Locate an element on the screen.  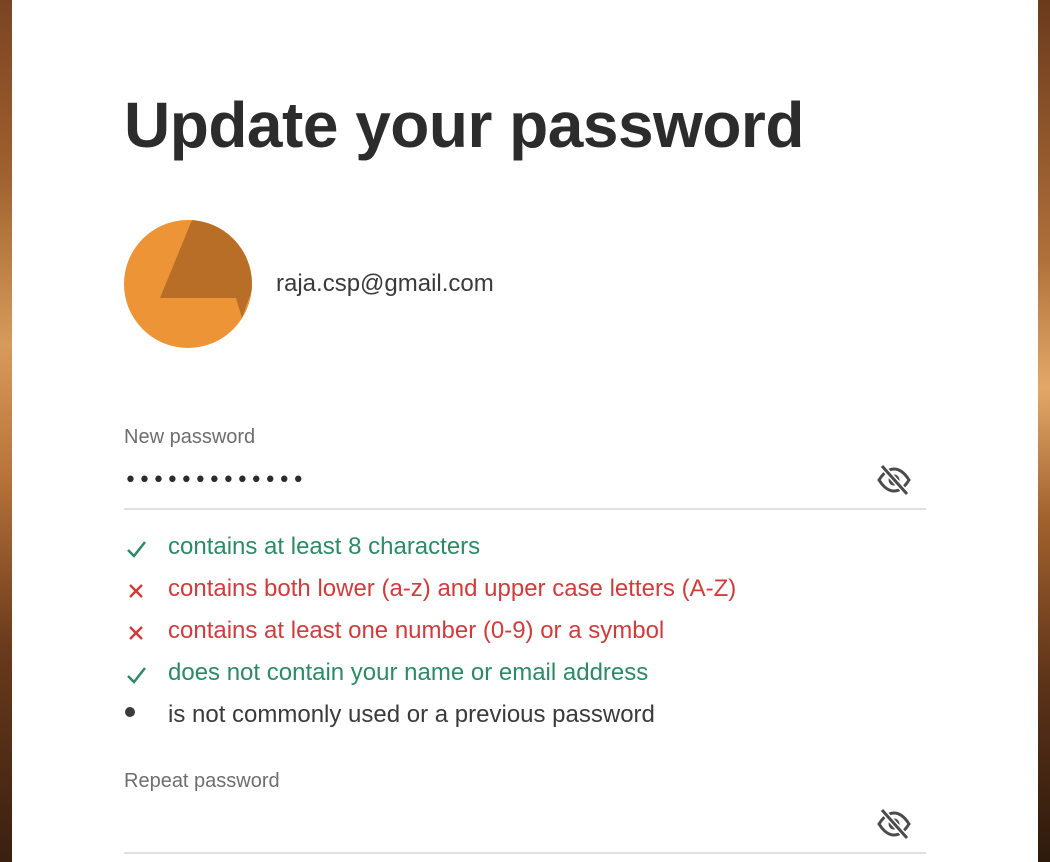
avatar-image is located at coordinates (188, 284).